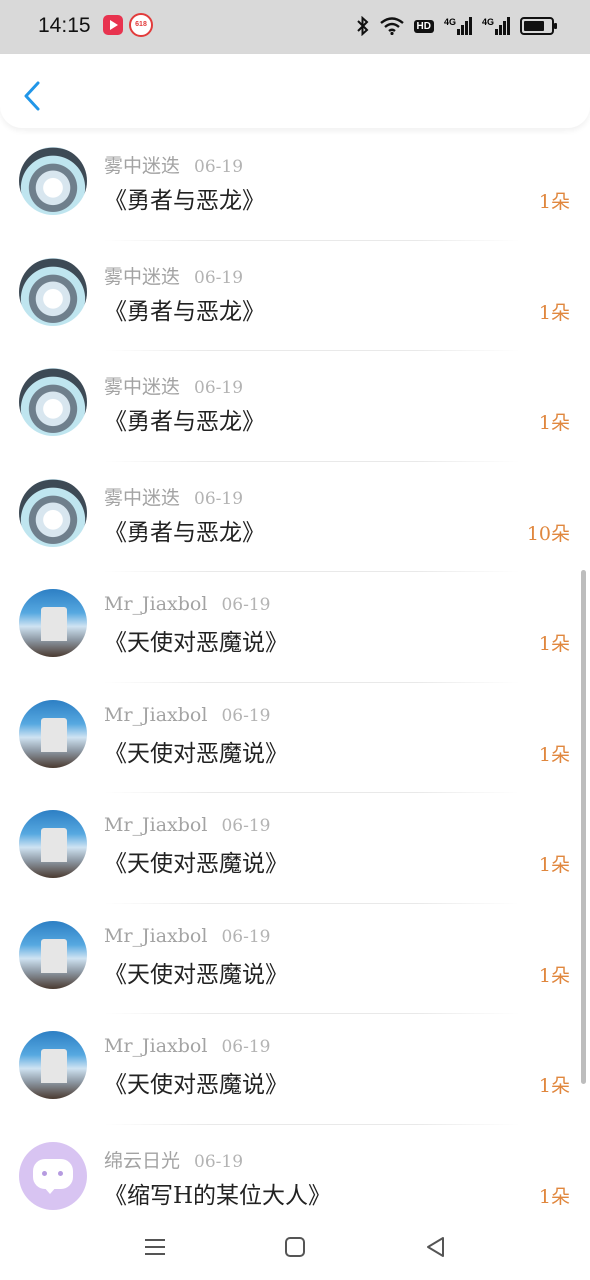 This screenshot has height=1280, width=590. I want to click on list-item: 雾中迷迭 06-19 《勇者与恶龙》 10朵, so click(295, 517).